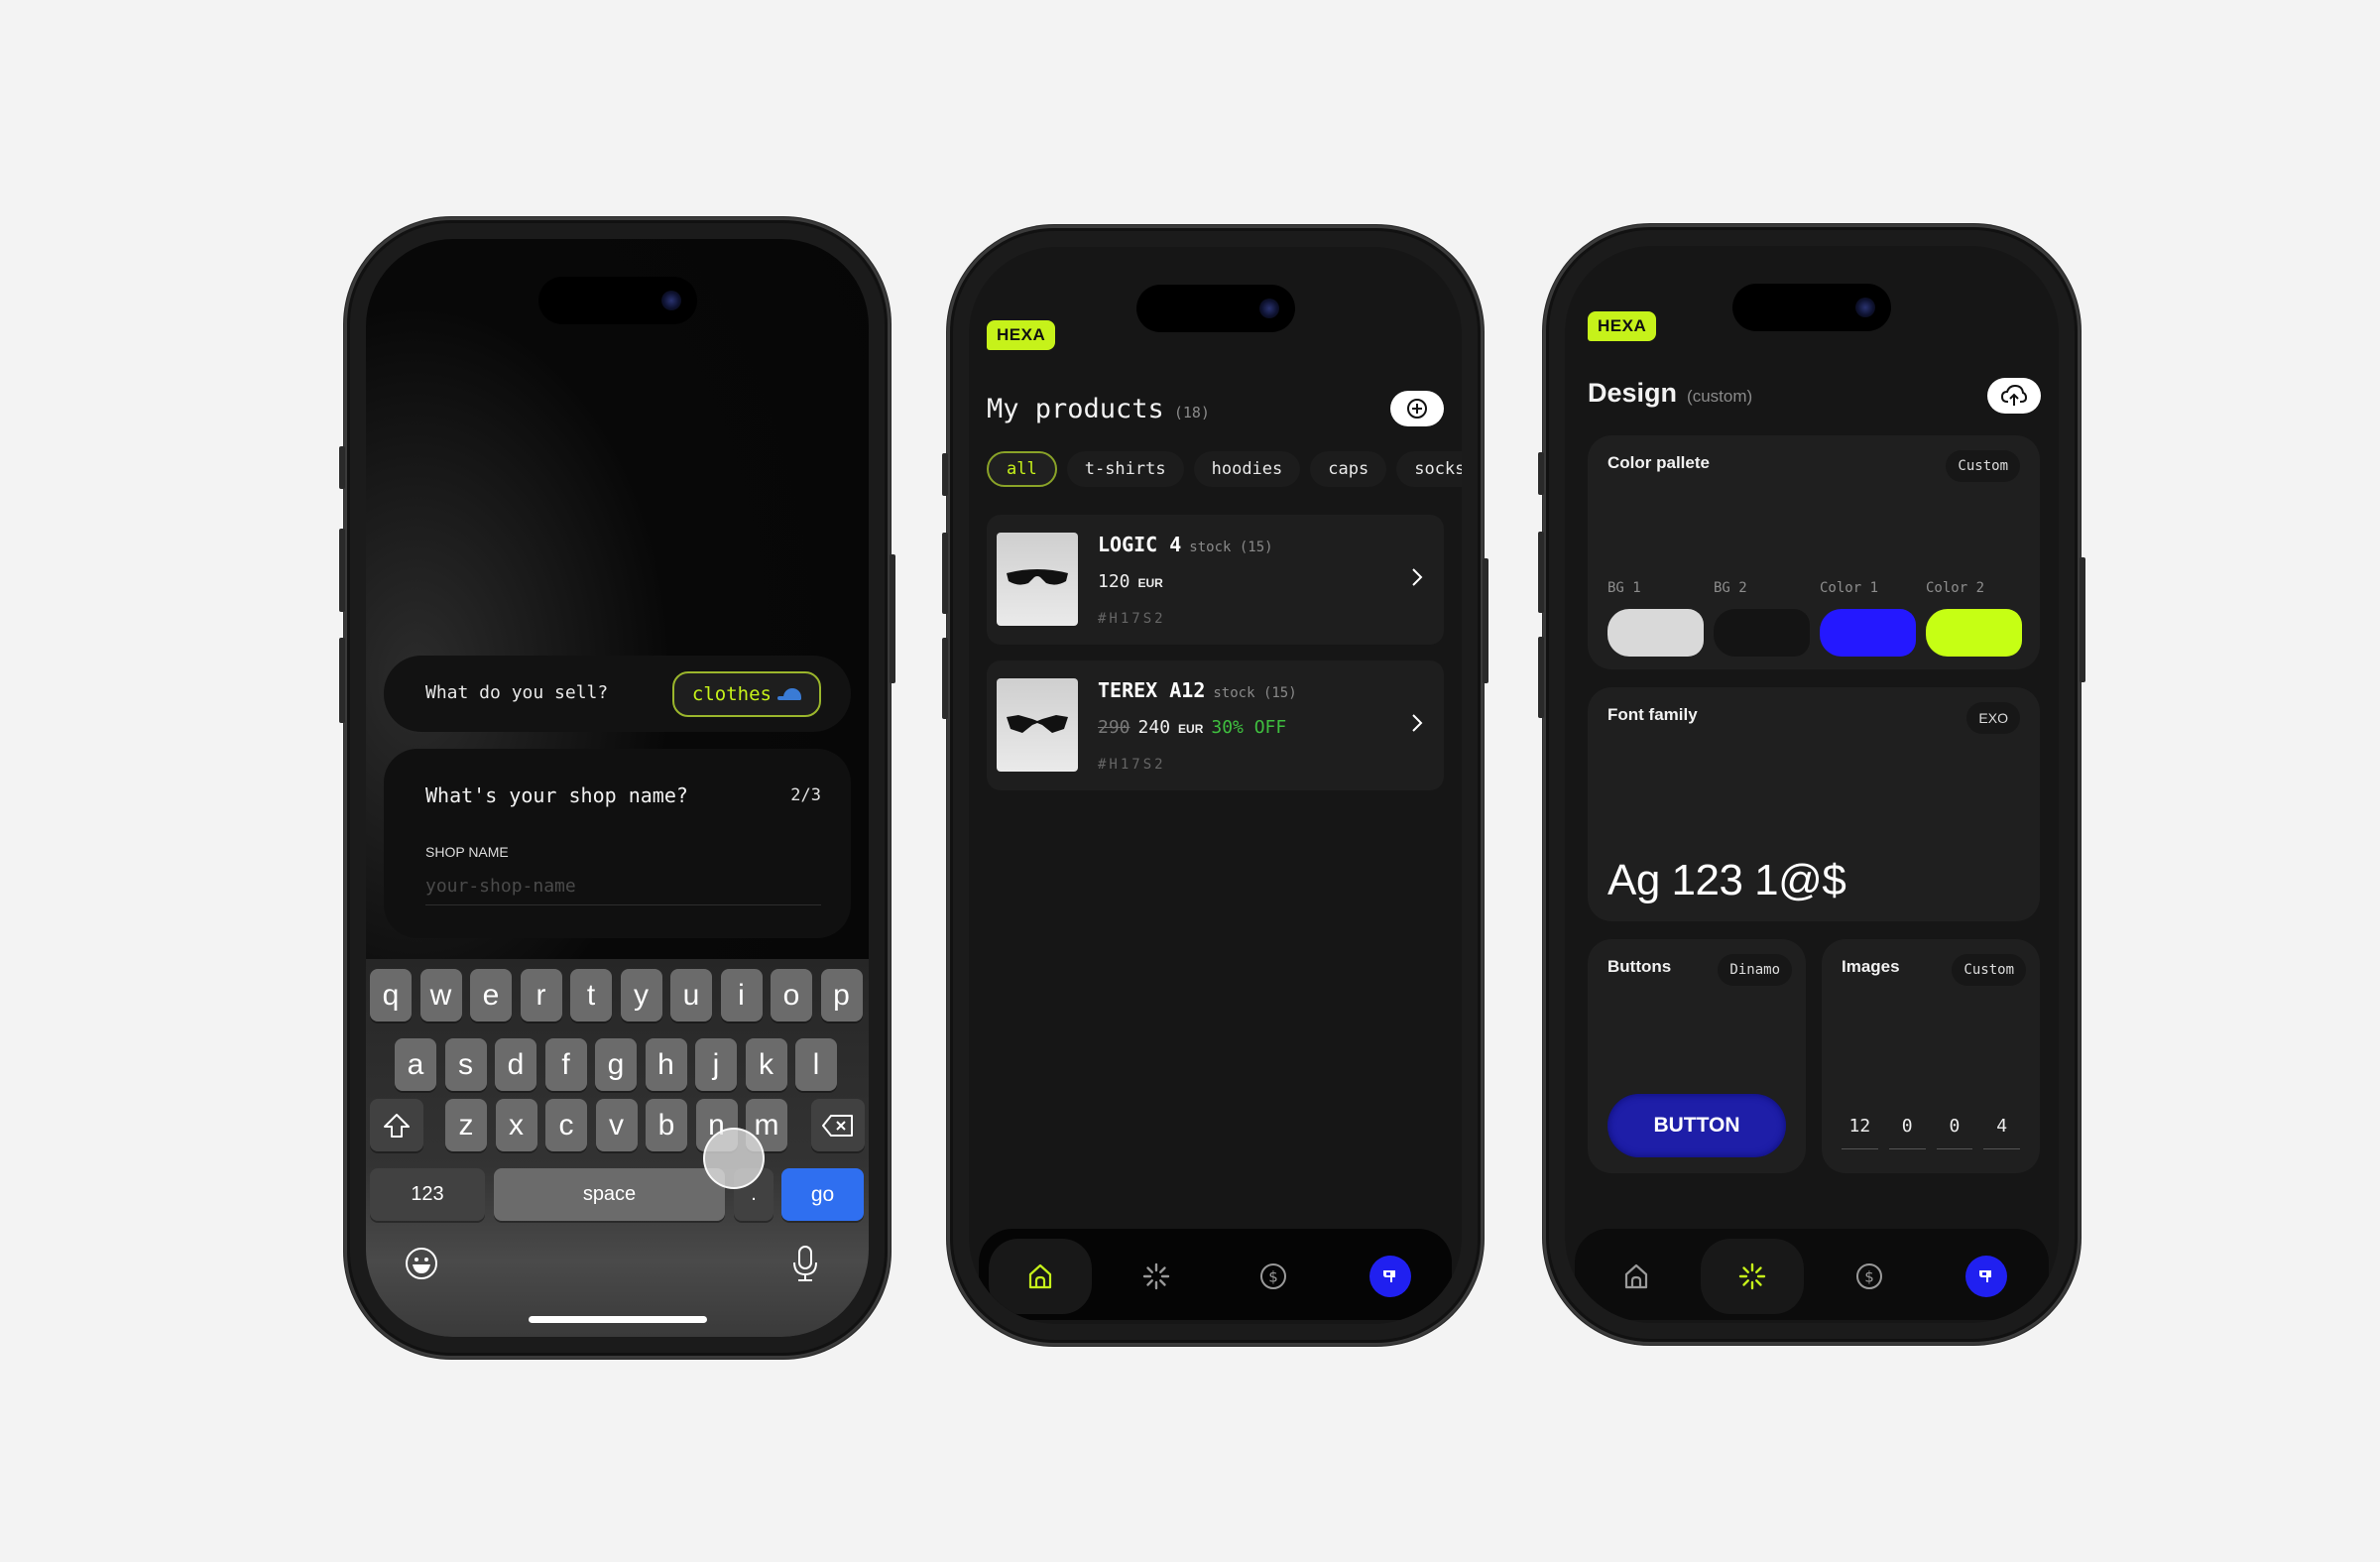  I want to click on add-product-button, so click(1417, 408).